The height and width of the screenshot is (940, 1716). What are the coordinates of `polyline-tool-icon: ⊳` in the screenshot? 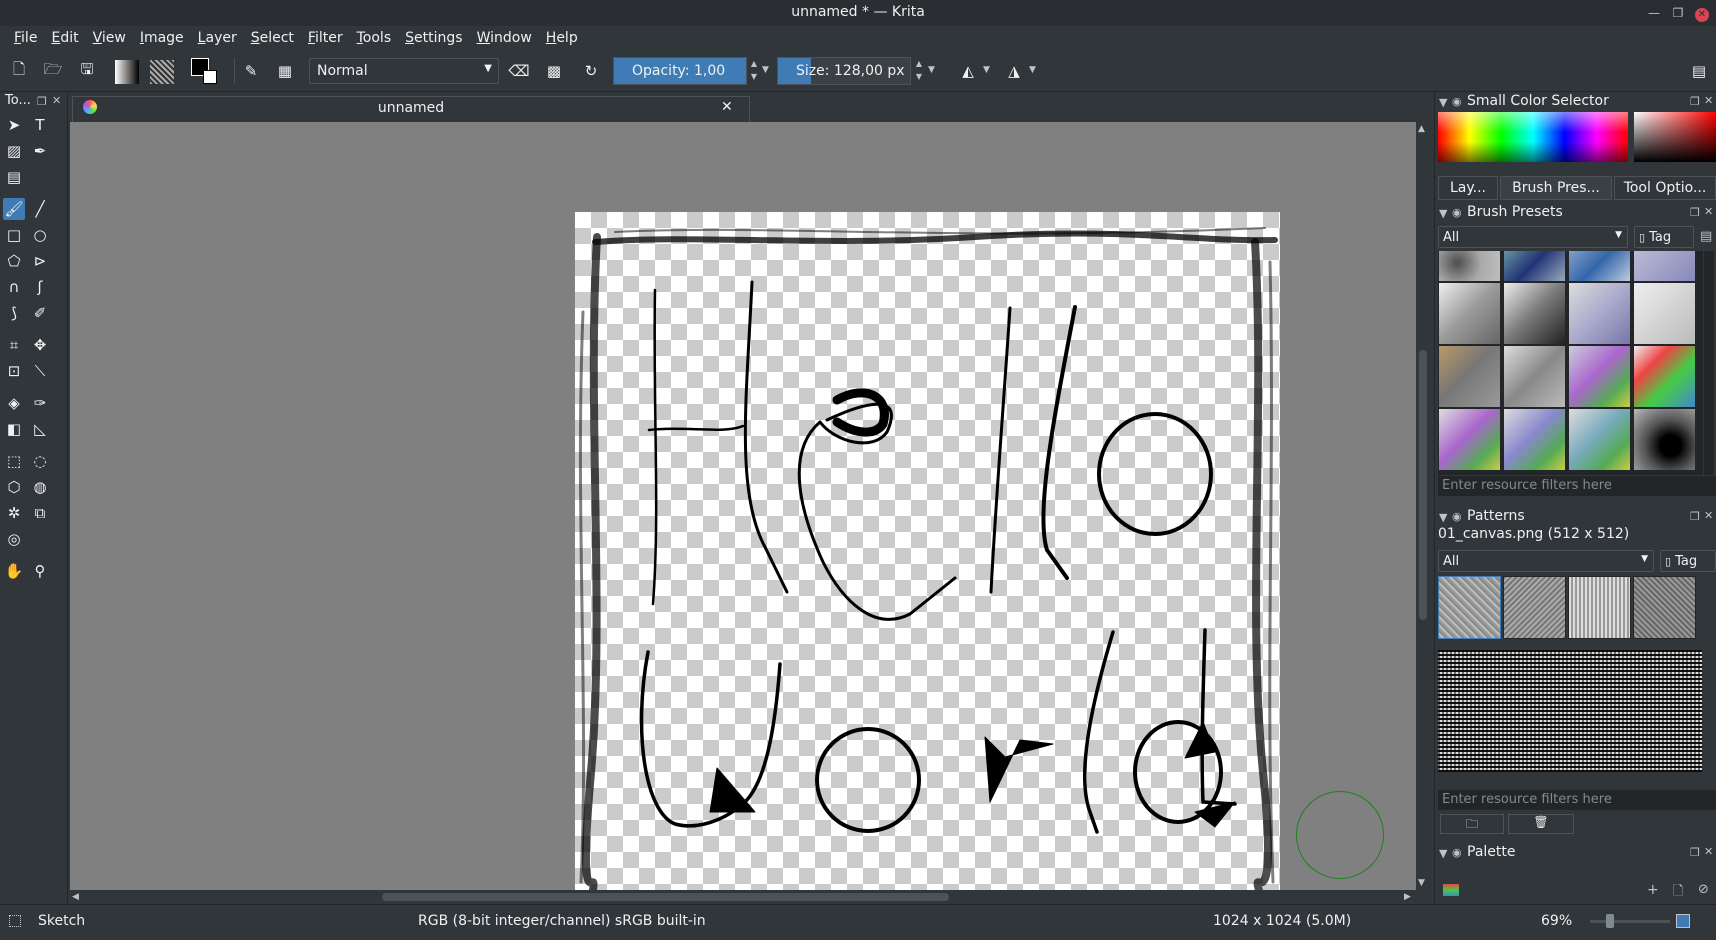 It's located at (40, 261).